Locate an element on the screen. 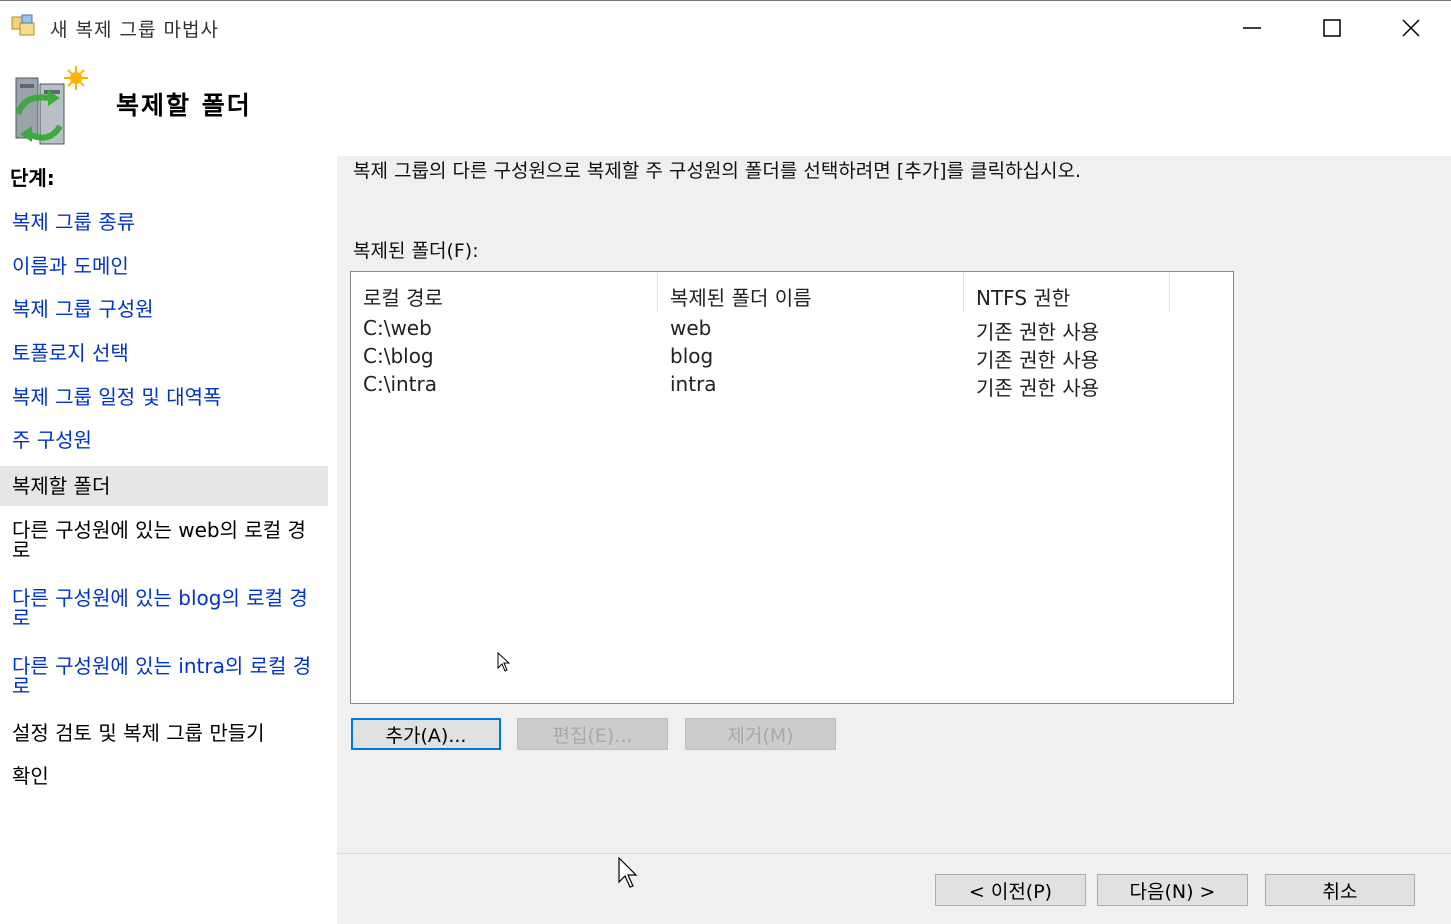 The height and width of the screenshot is (924, 1451). cell-folder-name: blog is located at coordinates (692, 356).